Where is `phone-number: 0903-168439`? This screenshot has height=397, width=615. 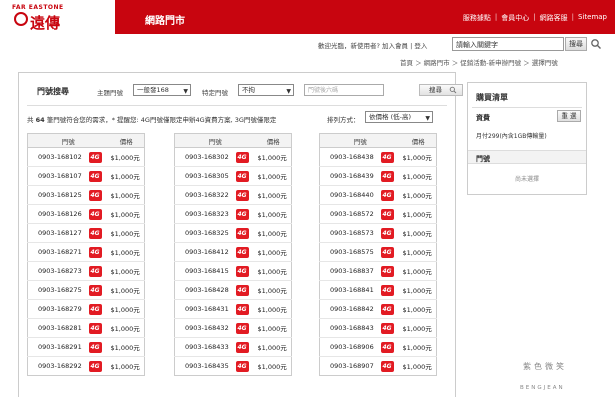
phone-number: 0903-168439 is located at coordinates (350, 176).